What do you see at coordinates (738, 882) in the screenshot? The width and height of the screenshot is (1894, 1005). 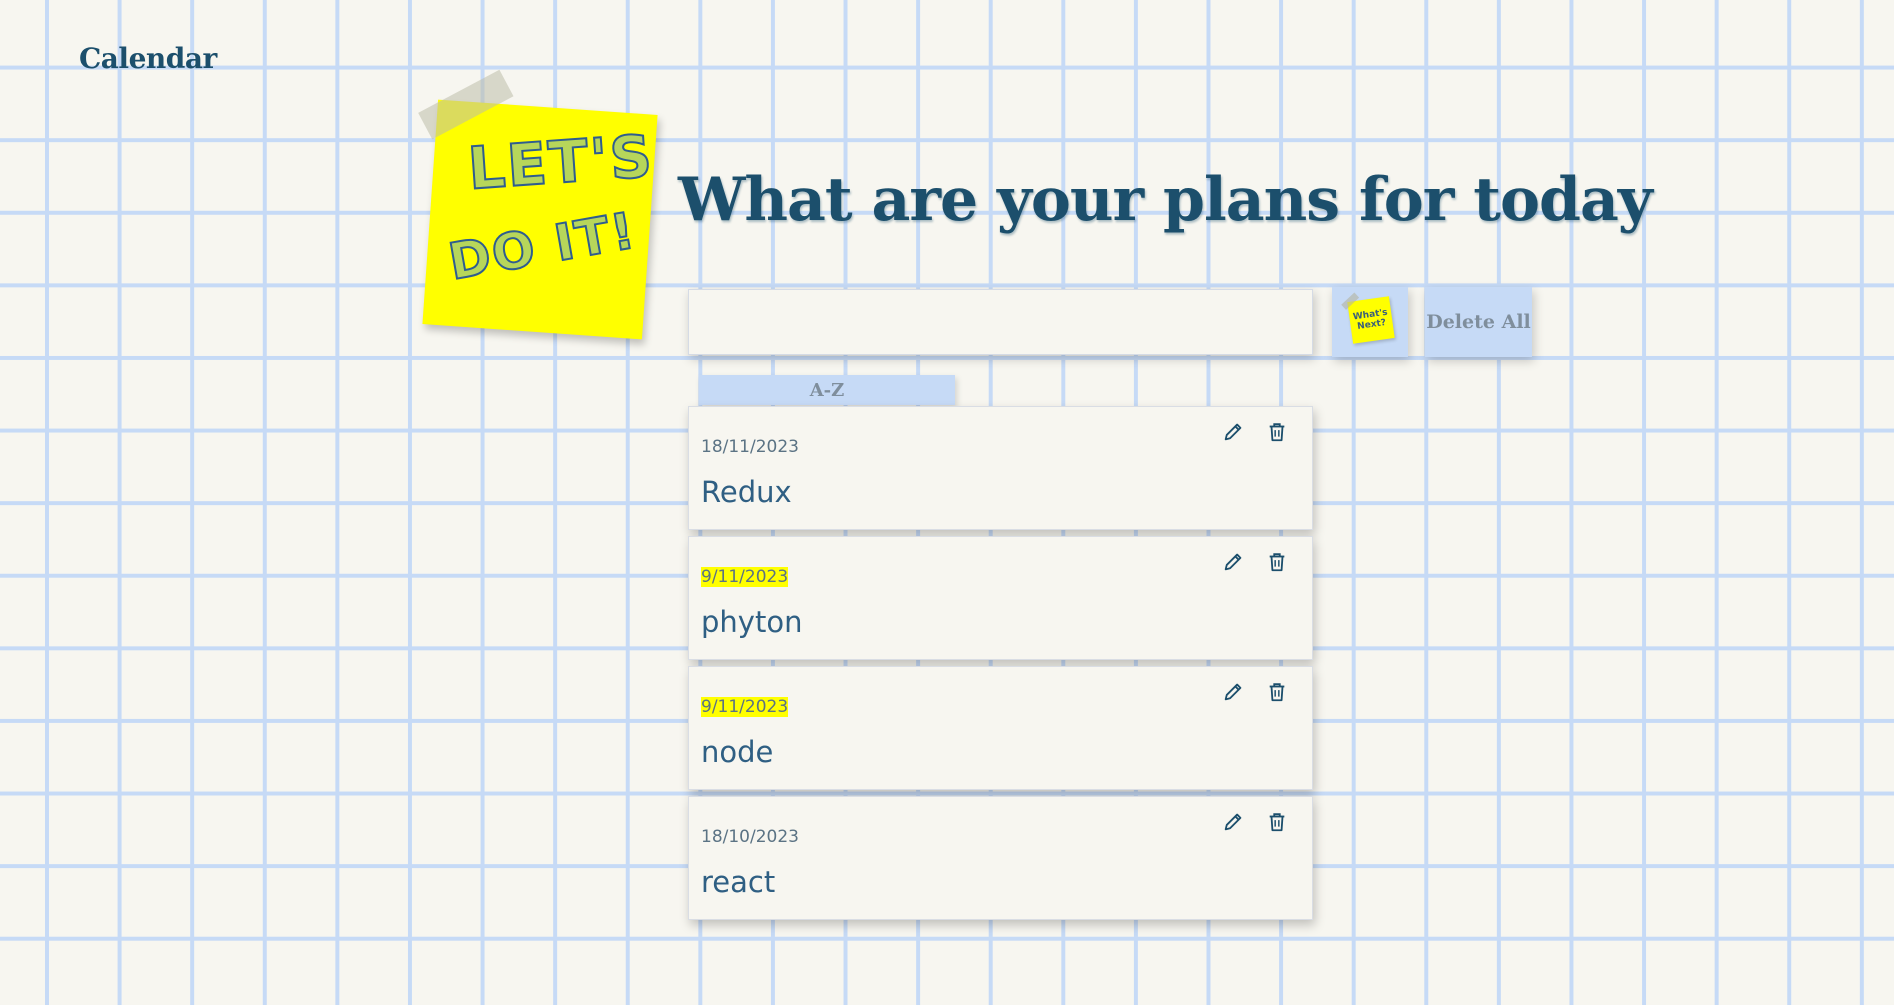 I see `task-text: react` at bounding box center [738, 882].